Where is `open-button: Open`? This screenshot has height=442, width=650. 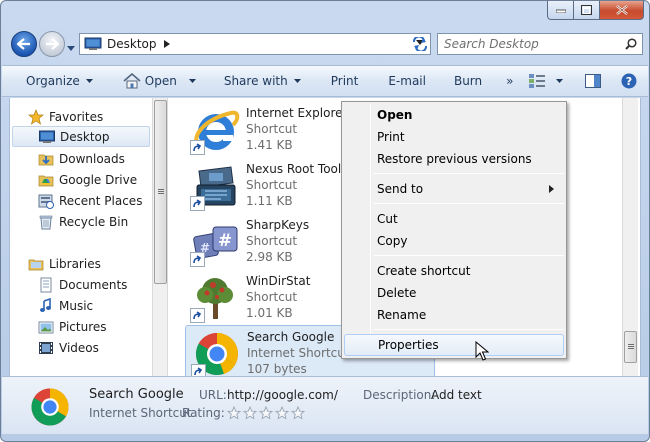
open-button: Open is located at coordinates (159, 81).